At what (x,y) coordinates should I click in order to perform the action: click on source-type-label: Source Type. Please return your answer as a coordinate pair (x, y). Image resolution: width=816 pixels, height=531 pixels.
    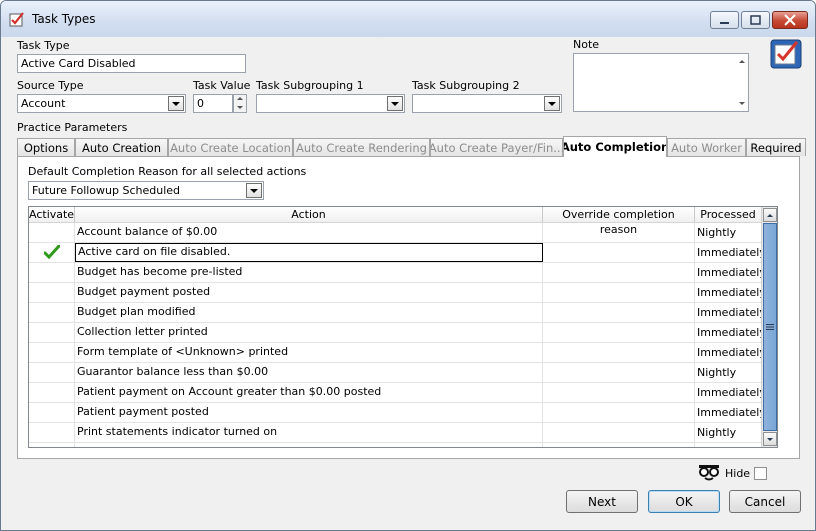
    Looking at the image, I should click on (50, 85).